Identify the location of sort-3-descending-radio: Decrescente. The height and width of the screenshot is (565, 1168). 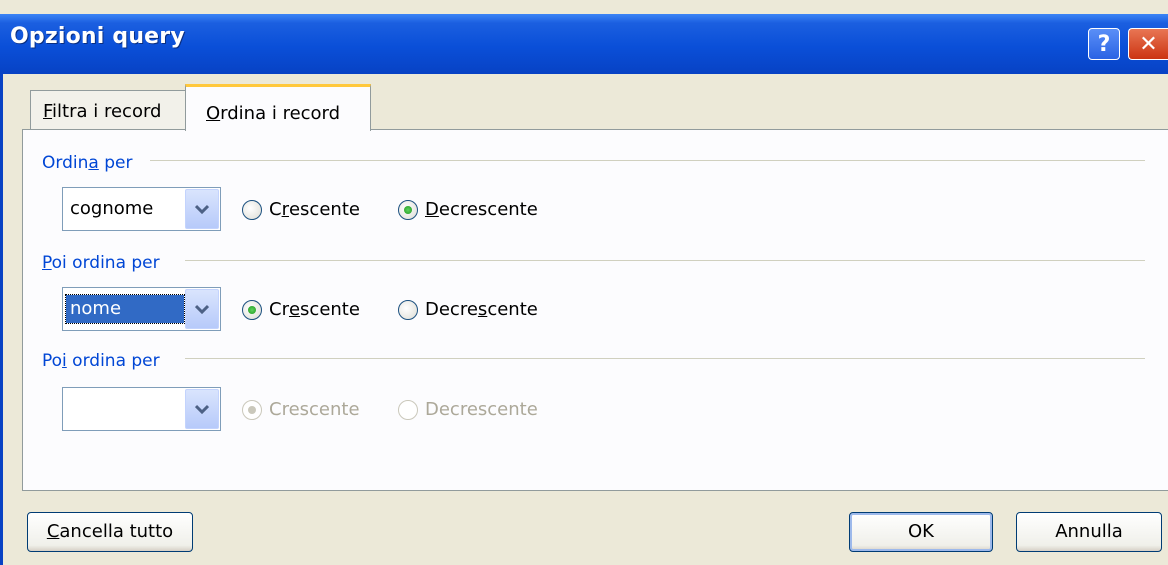
(468, 409).